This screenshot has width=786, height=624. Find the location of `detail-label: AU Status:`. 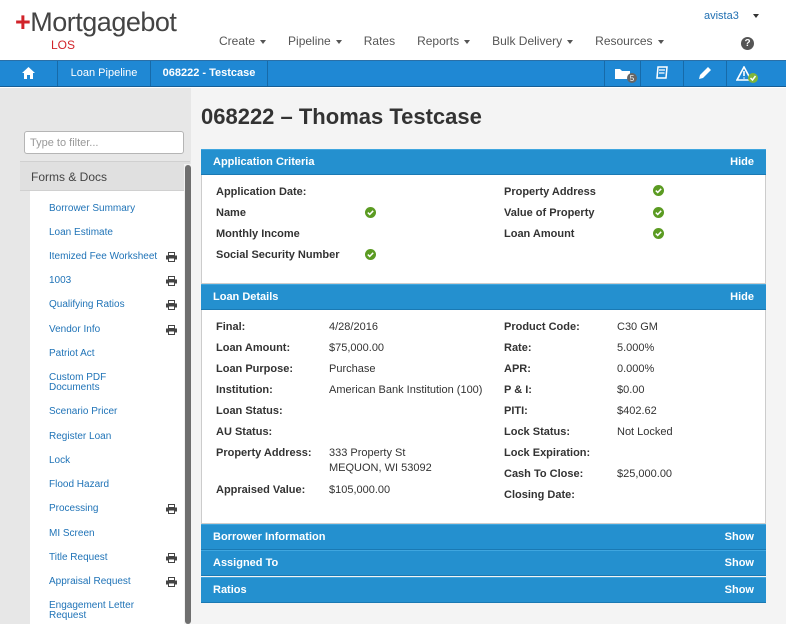

detail-label: AU Status: is located at coordinates (244, 432).